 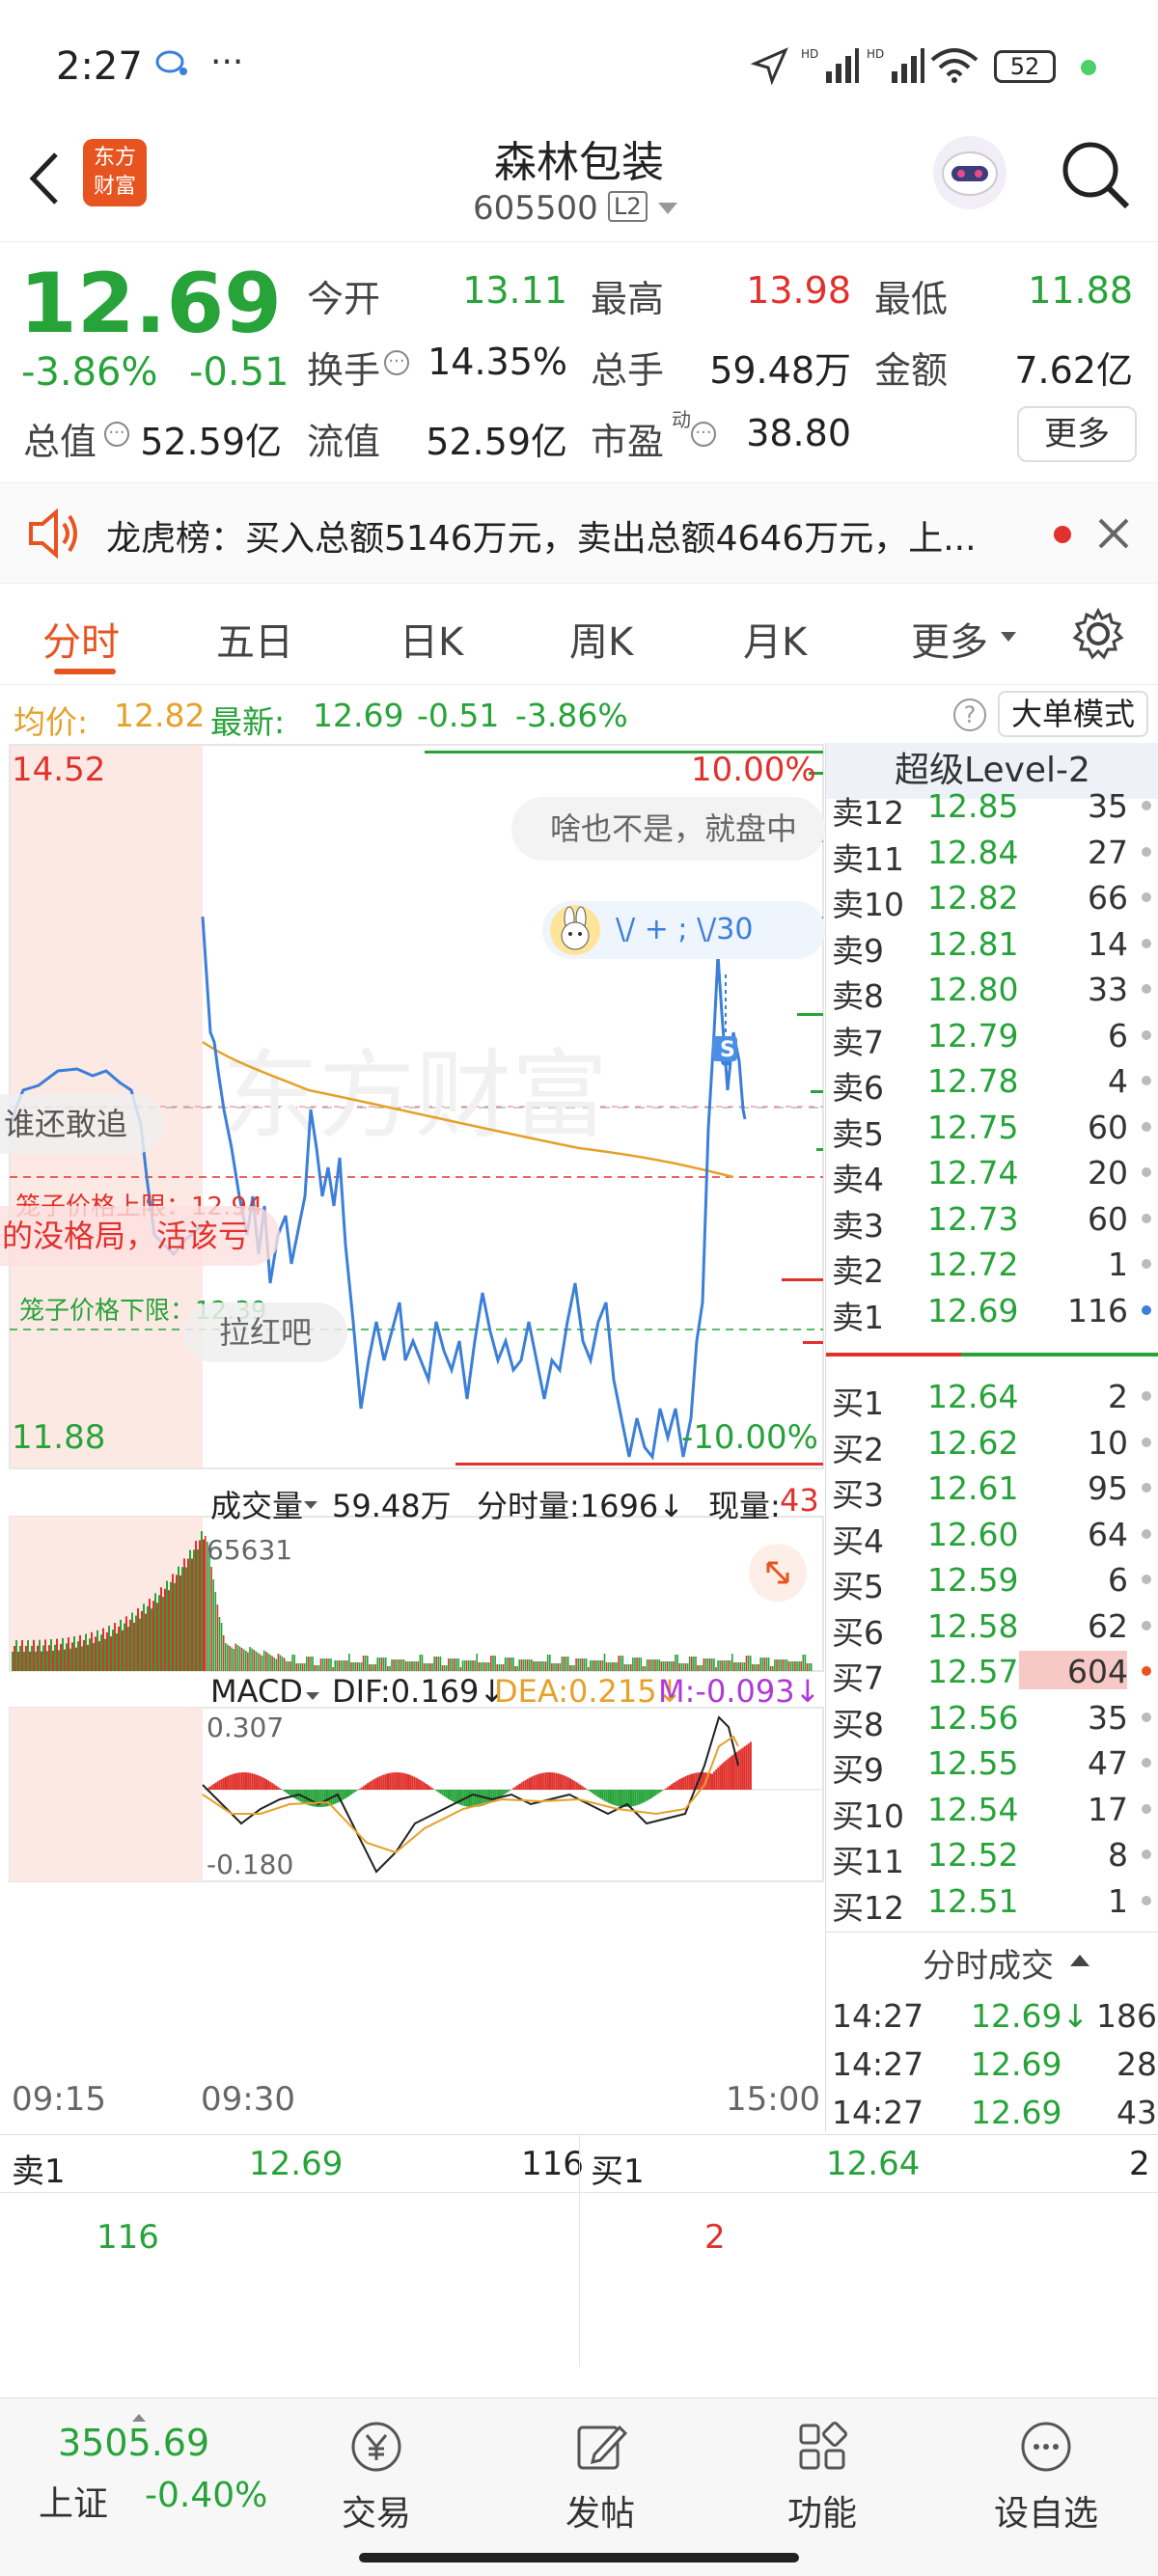 I want to click on sell-row: 卖2 12.72 1, so click(x=992, y=1265).